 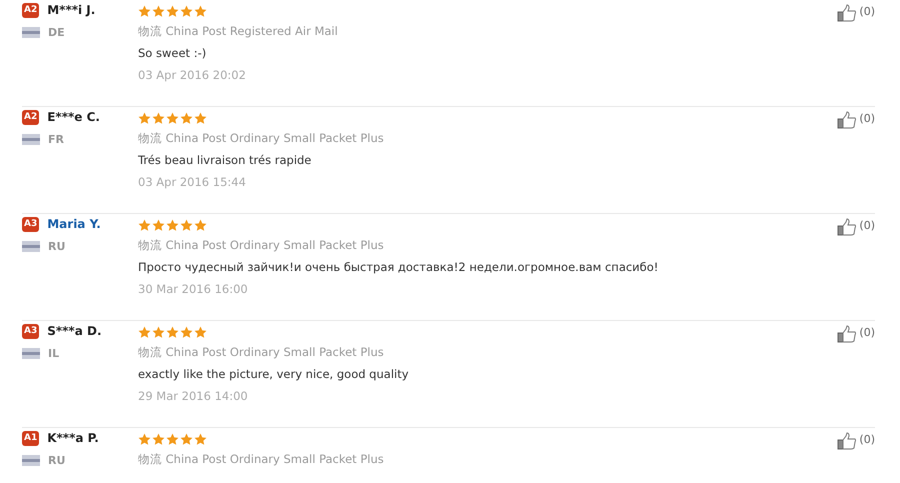 I want to click on reviewer-name: E***e C., so click(x=73, y=117).